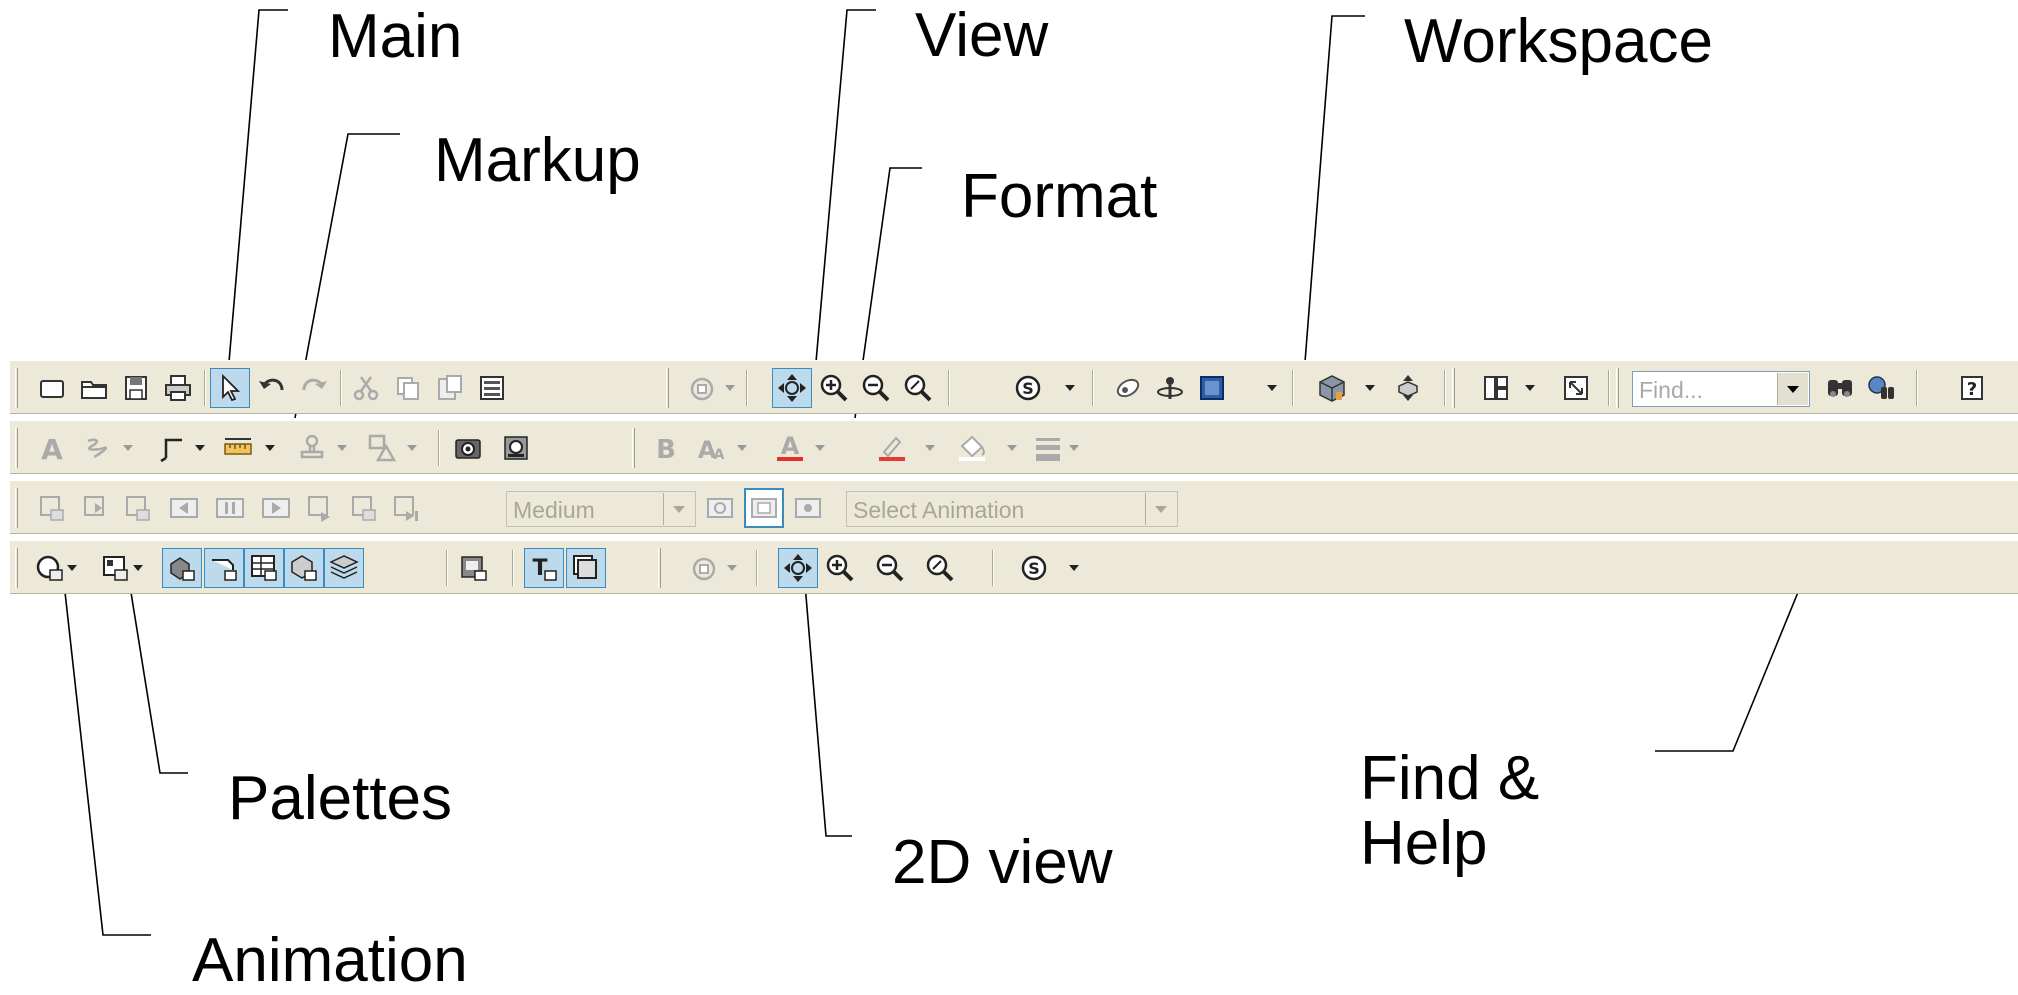  What do you see at coordinates (1070, 388) in the screenshot?
I see `orbit-dropdown-arrow` at bounding box center [1070, 388].